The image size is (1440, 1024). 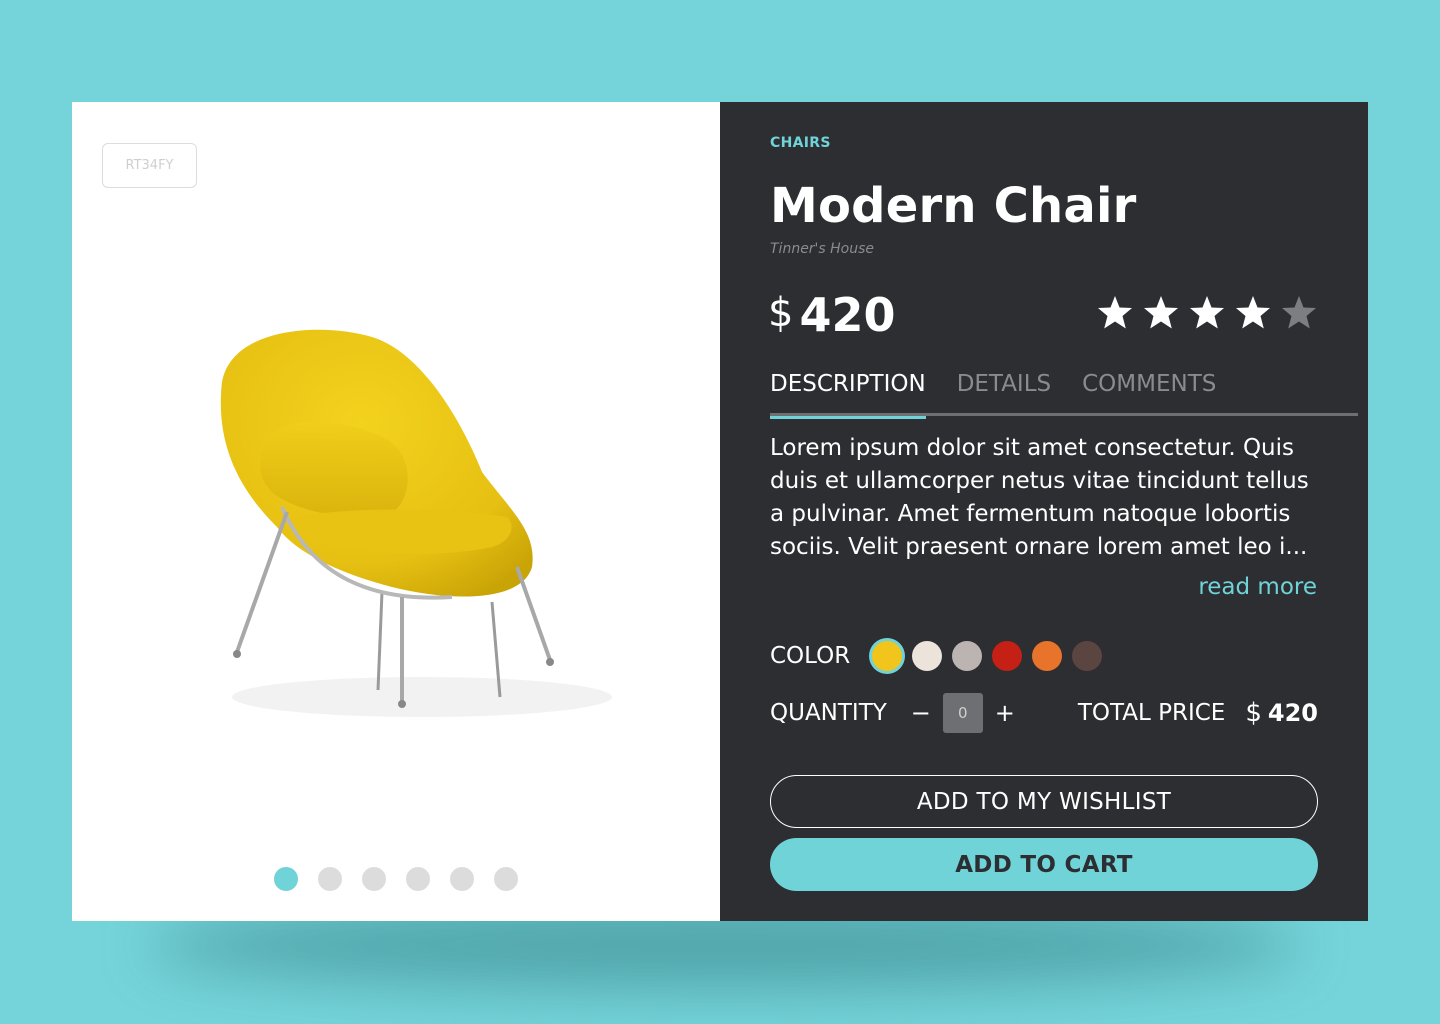 I want to click on quantity-label: QUANTITY, so click(x=828, y=713).